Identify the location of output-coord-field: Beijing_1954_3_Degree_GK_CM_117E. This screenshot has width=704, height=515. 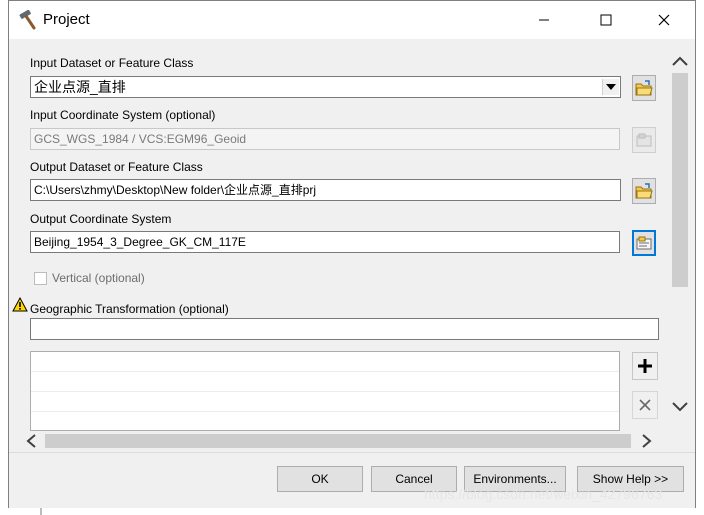
(325, 242).